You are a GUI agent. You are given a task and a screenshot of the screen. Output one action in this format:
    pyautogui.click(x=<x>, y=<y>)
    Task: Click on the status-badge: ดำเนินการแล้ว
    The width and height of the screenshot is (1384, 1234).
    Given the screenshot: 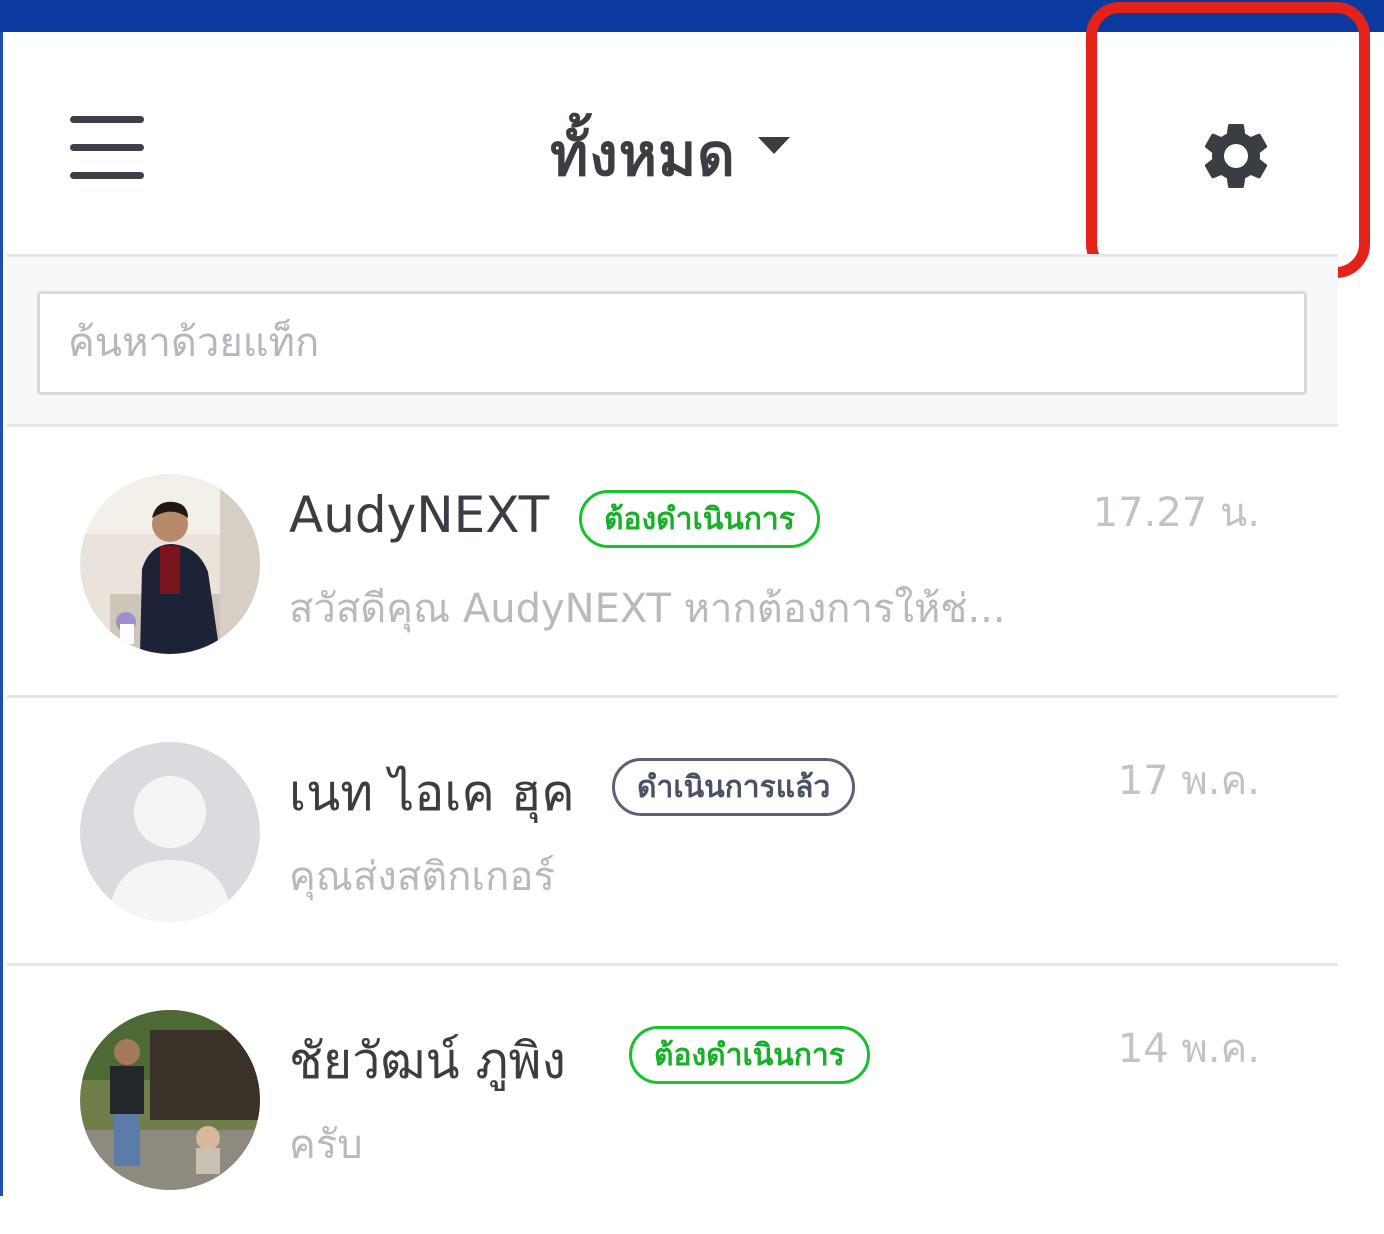 What is the action you would take?
    pyautogui.click(x=734, y=787)
    